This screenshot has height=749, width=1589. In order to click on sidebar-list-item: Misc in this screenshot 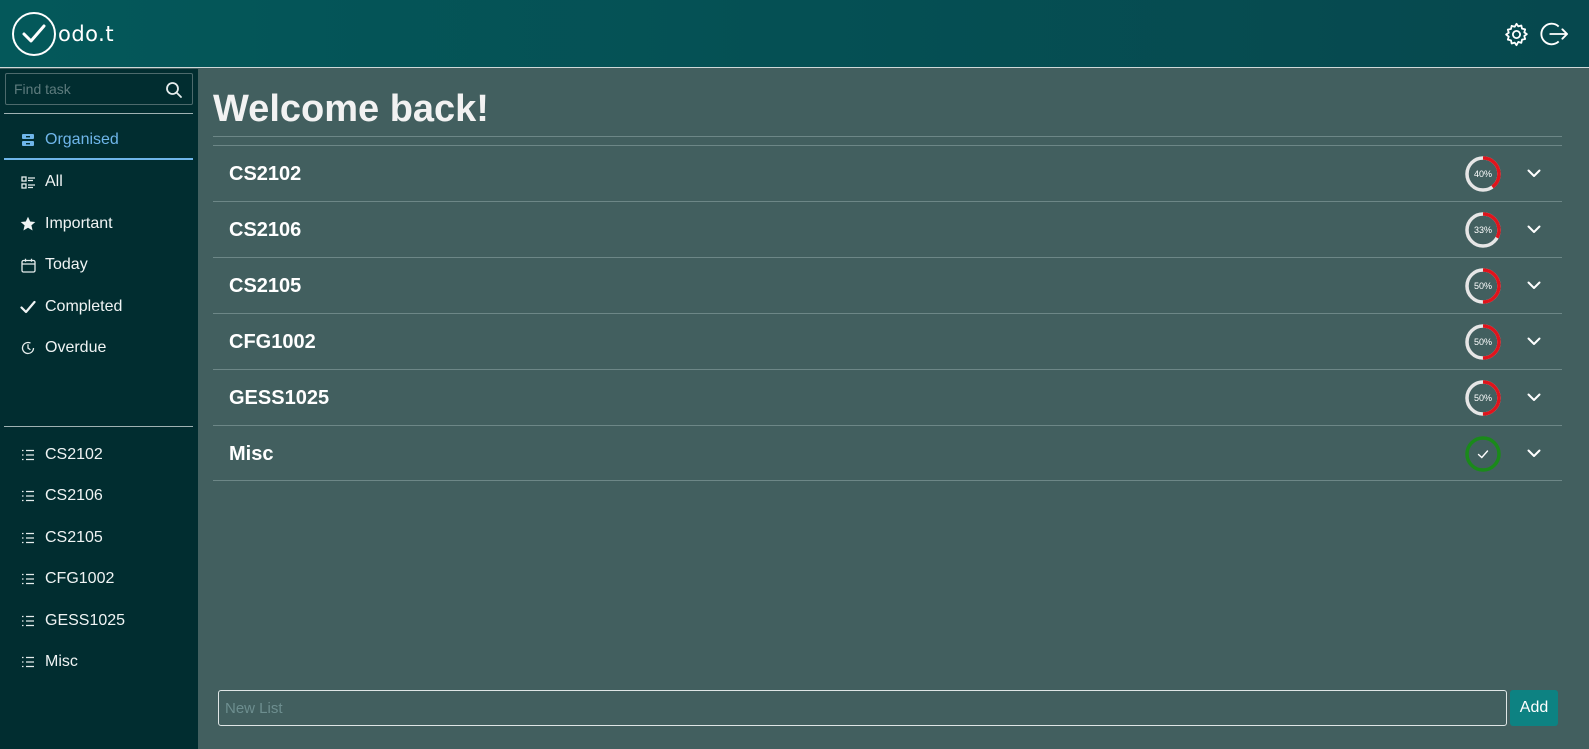, I will do `click(98, 662)`.